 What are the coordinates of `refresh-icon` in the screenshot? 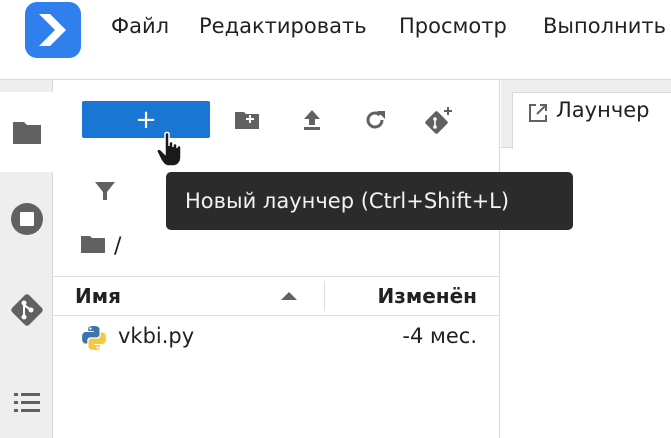 It's located at (375, 120).